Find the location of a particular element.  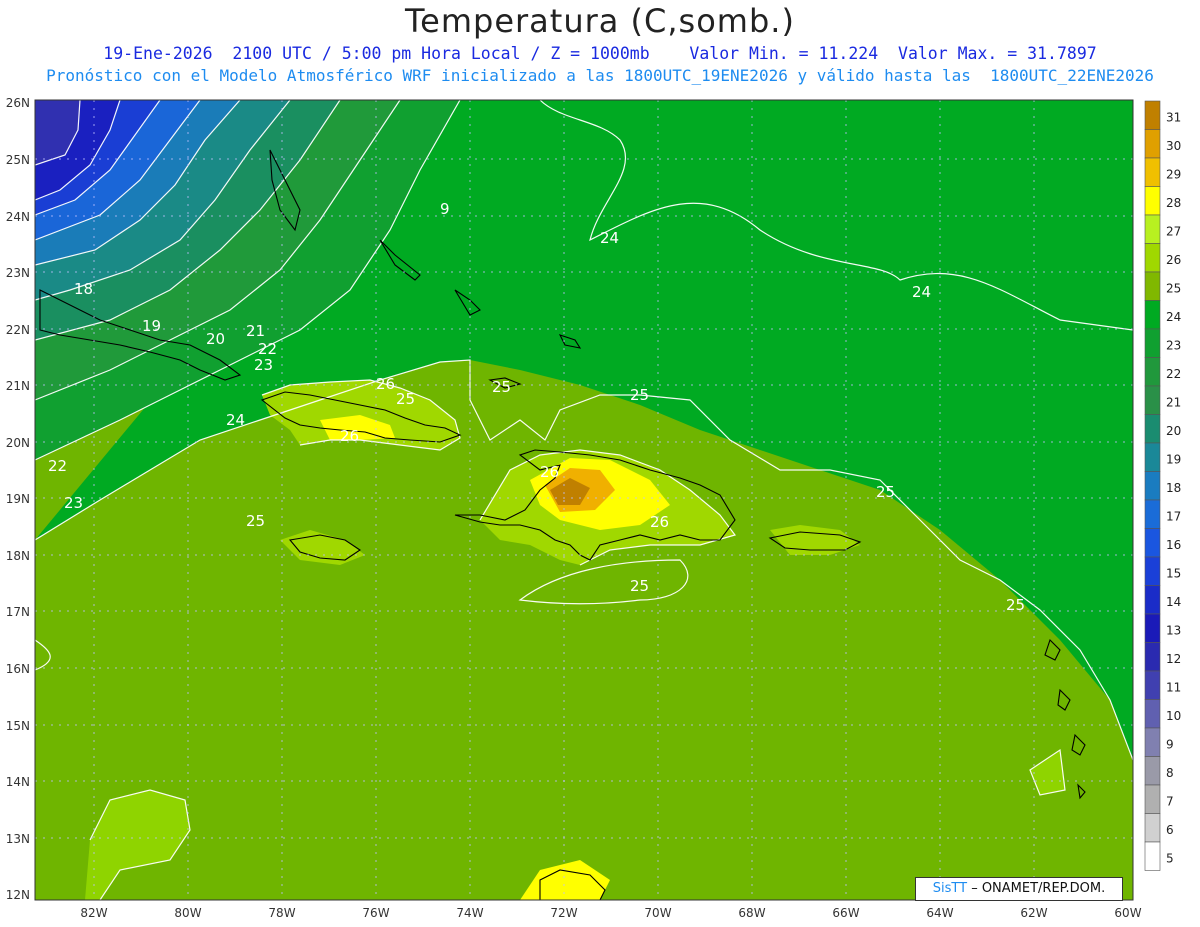

lon-label: 78W is located at coordinates (281, 913).